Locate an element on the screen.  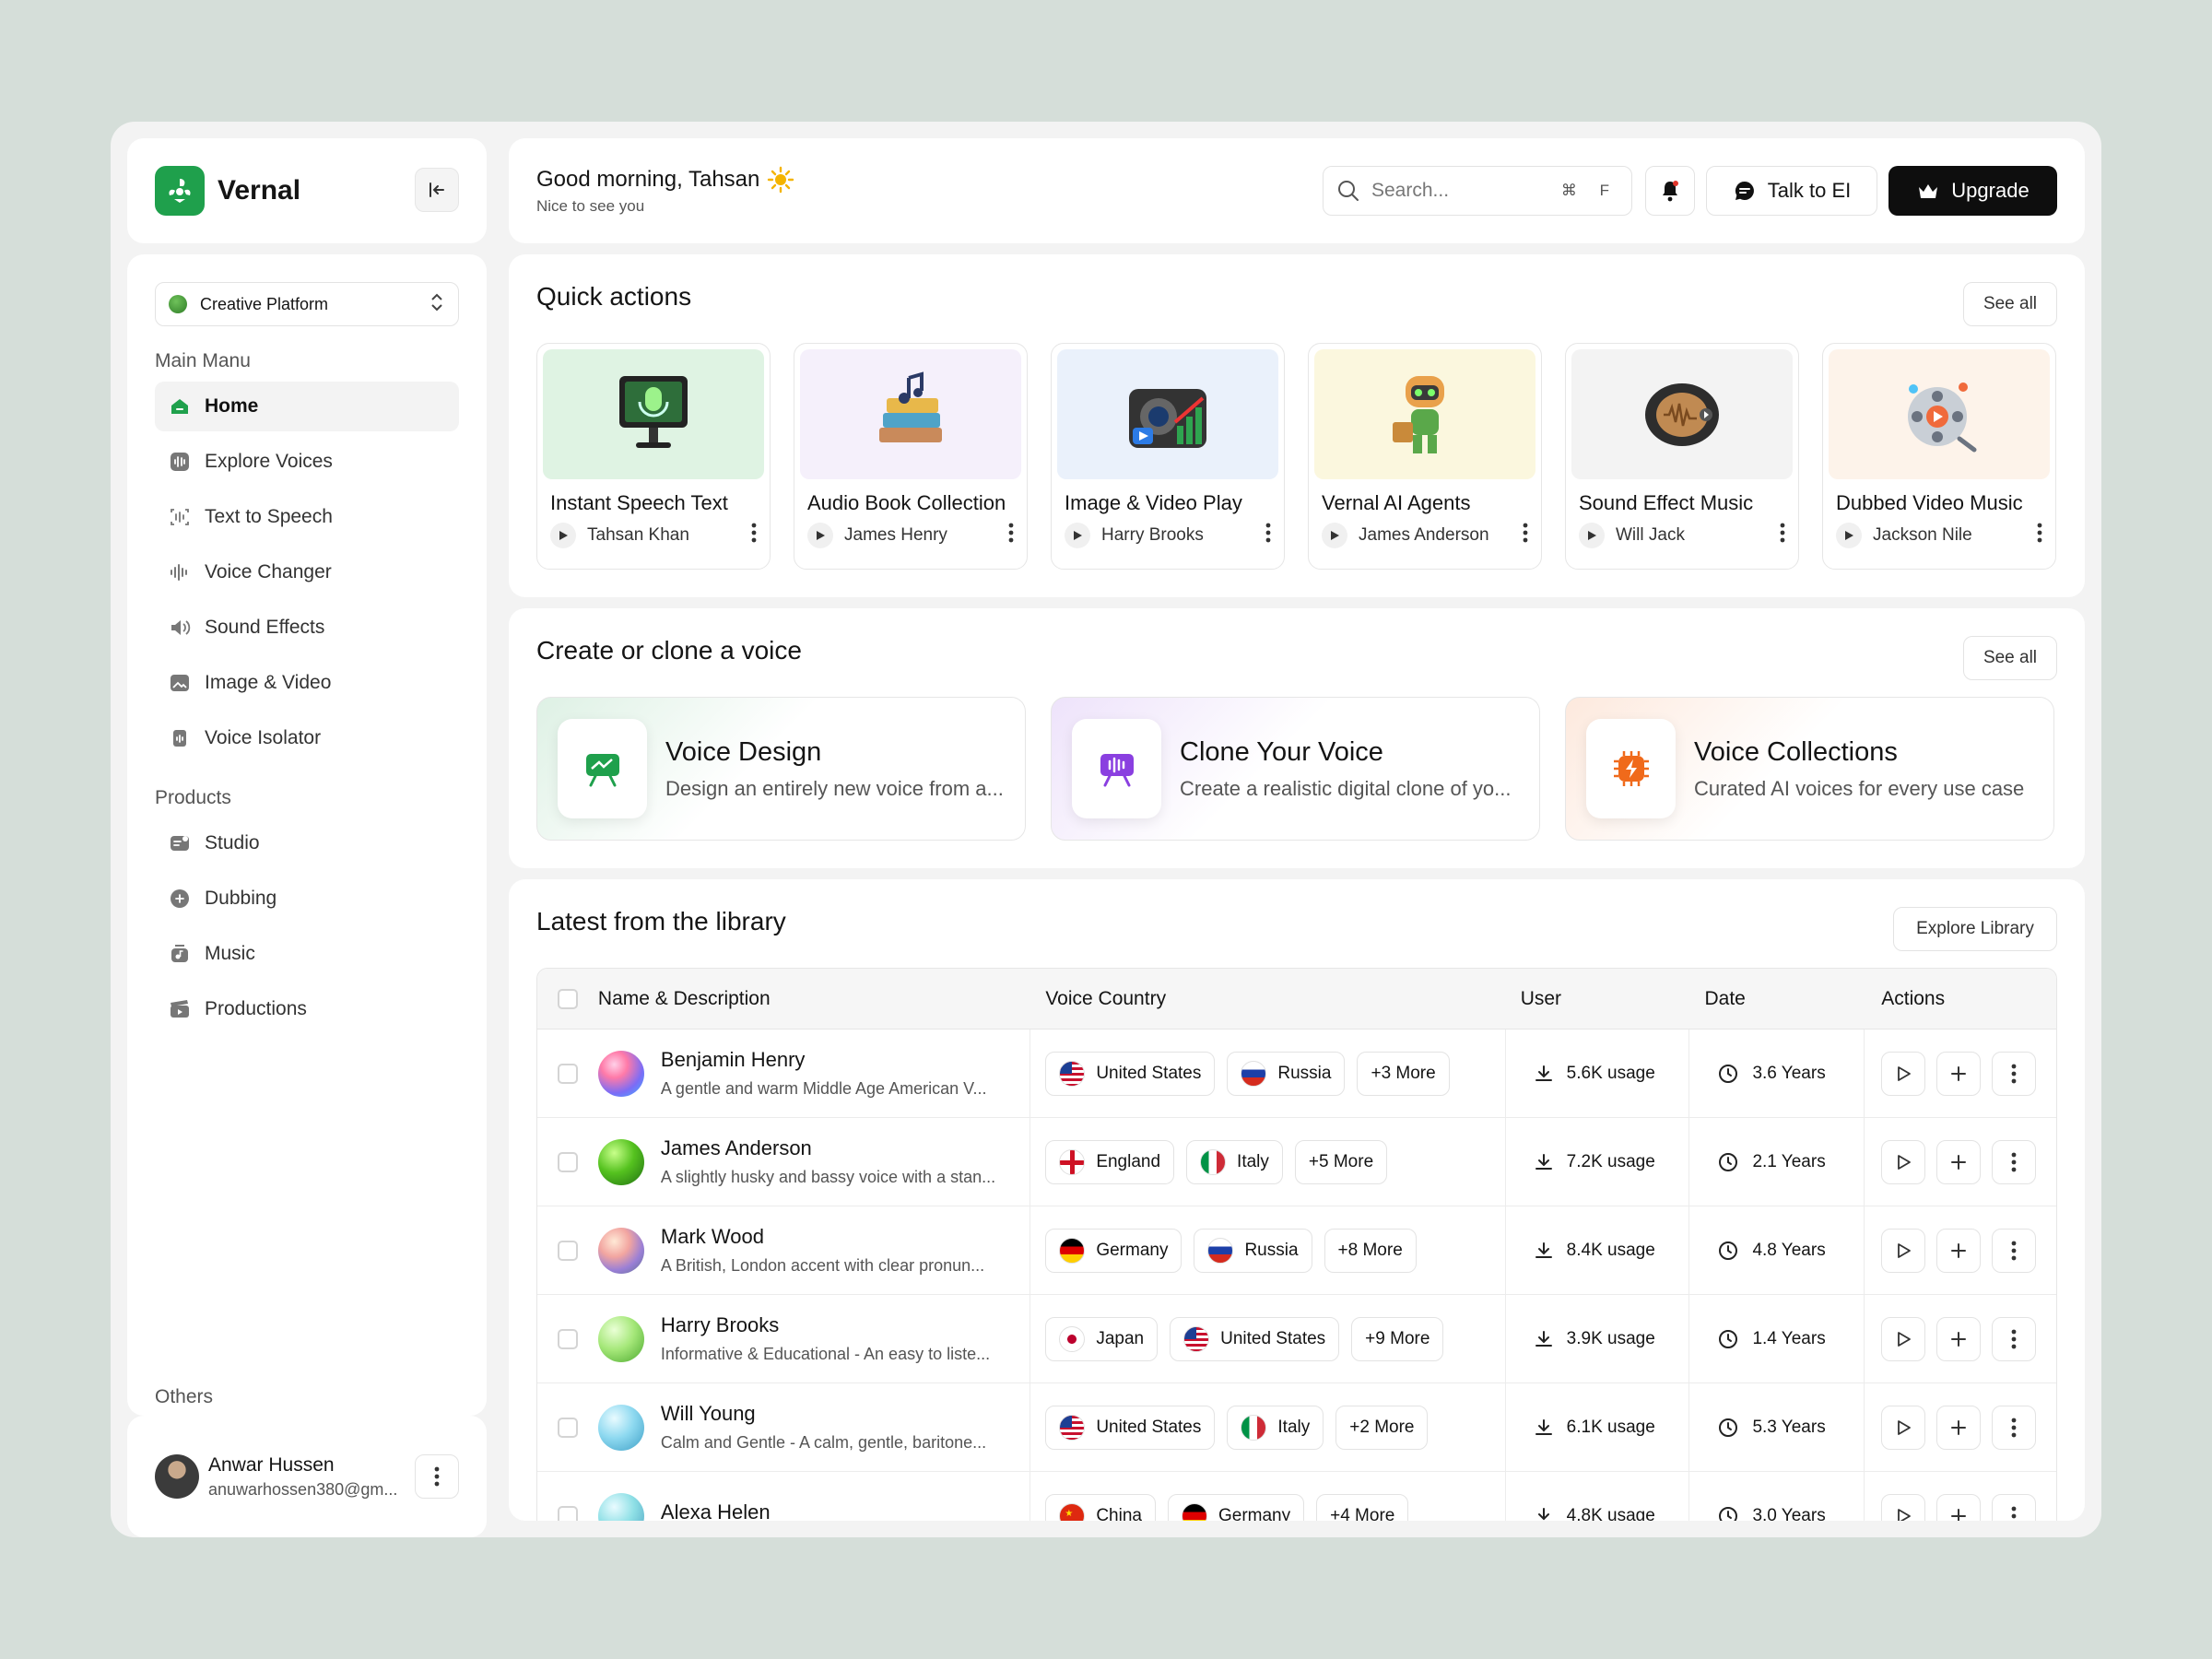
quick-see-all-button: See all is located at coordinates (2010, 304).